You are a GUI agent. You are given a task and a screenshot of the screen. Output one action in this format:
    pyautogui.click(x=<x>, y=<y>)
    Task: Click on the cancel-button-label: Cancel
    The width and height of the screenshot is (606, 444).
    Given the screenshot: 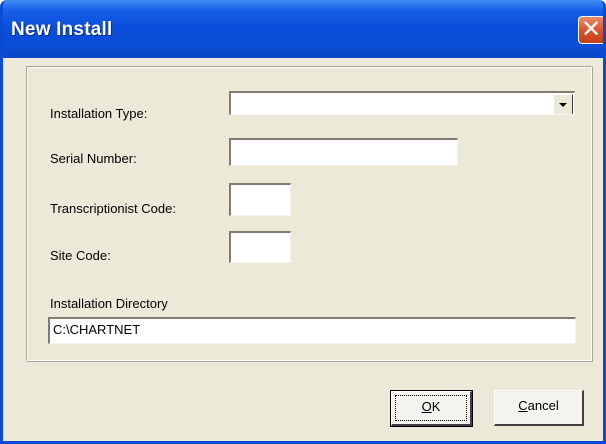 What is the action you would take?
    pyautogui.click(x=538, y=405)
    